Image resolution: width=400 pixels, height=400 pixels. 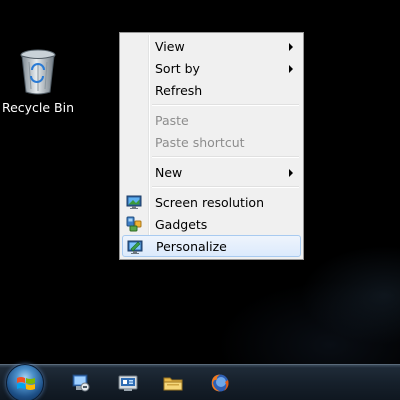 What do you see at coordinates (170, 46) in the screenshot?
I see `menu-item-label: View` at bounding box center [170, 46].